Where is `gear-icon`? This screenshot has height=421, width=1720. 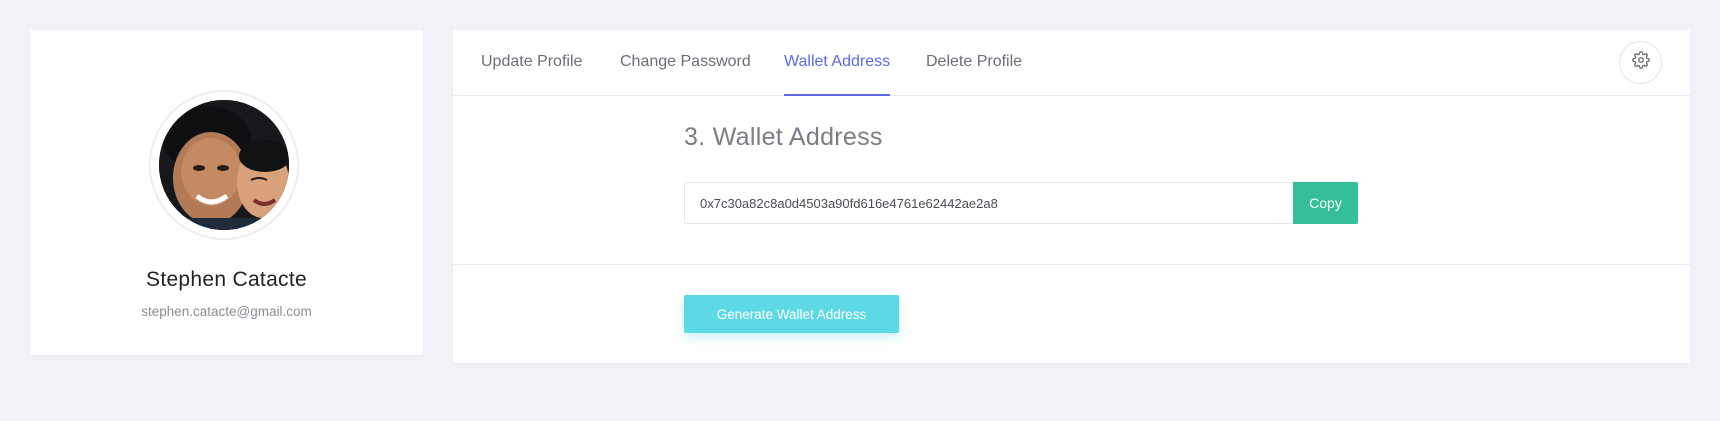
gear-icon is located at coordinates (1640, 62).